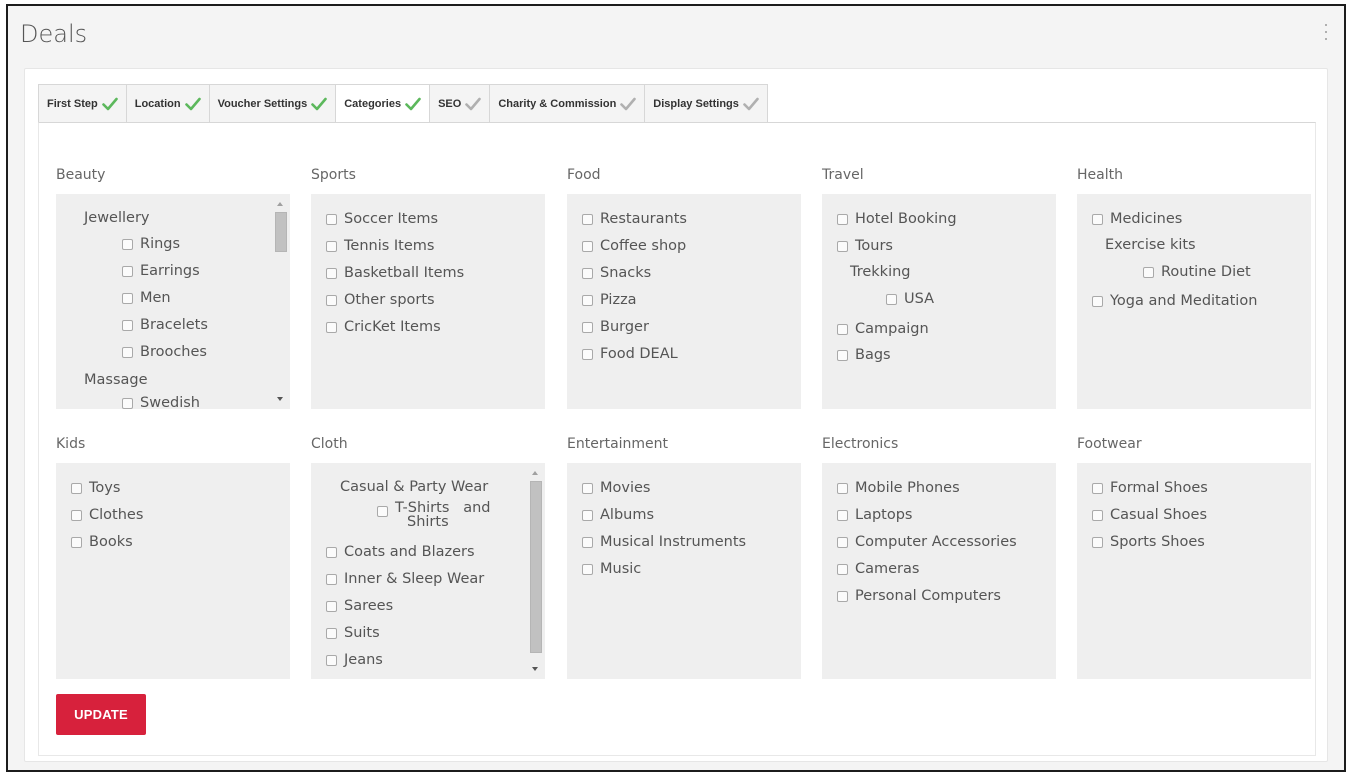  I want to click on checkbox-item-sports-shoes: Sports Shoes, so click(1148, 542).